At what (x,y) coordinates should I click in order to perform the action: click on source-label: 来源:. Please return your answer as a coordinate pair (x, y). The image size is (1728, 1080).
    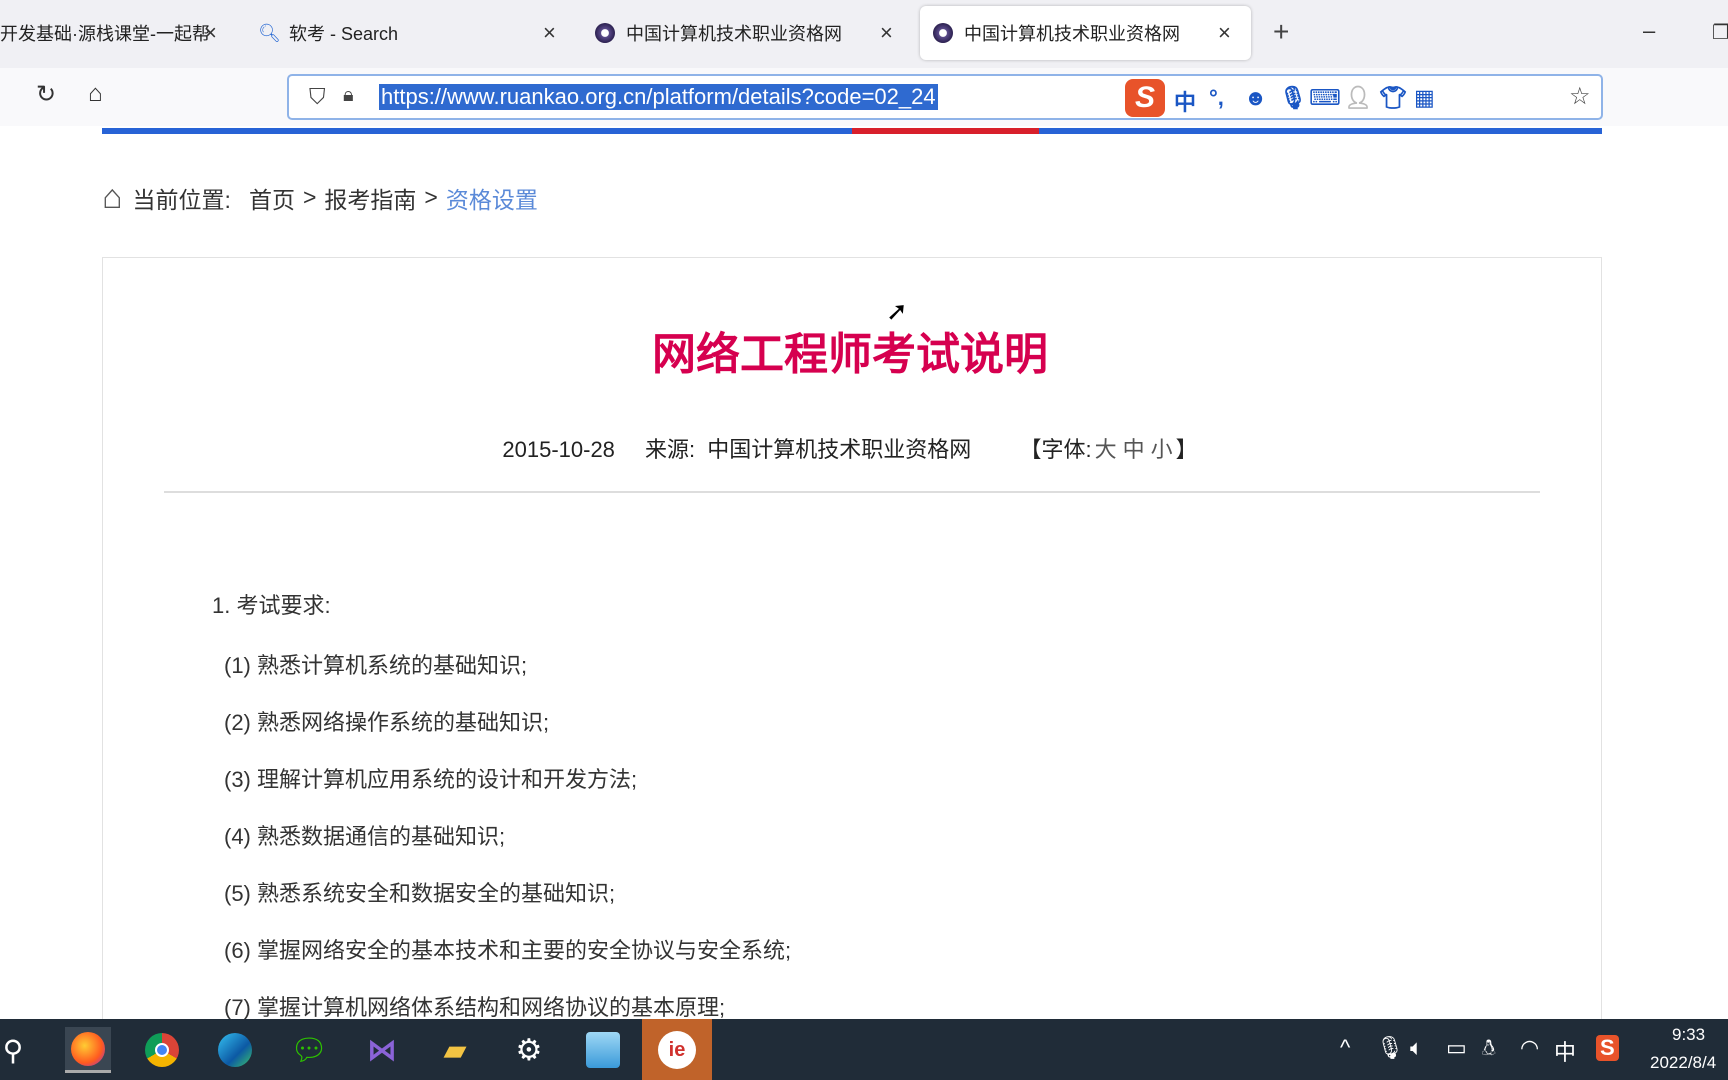
    Looking at the image, I should click on (670, 449).